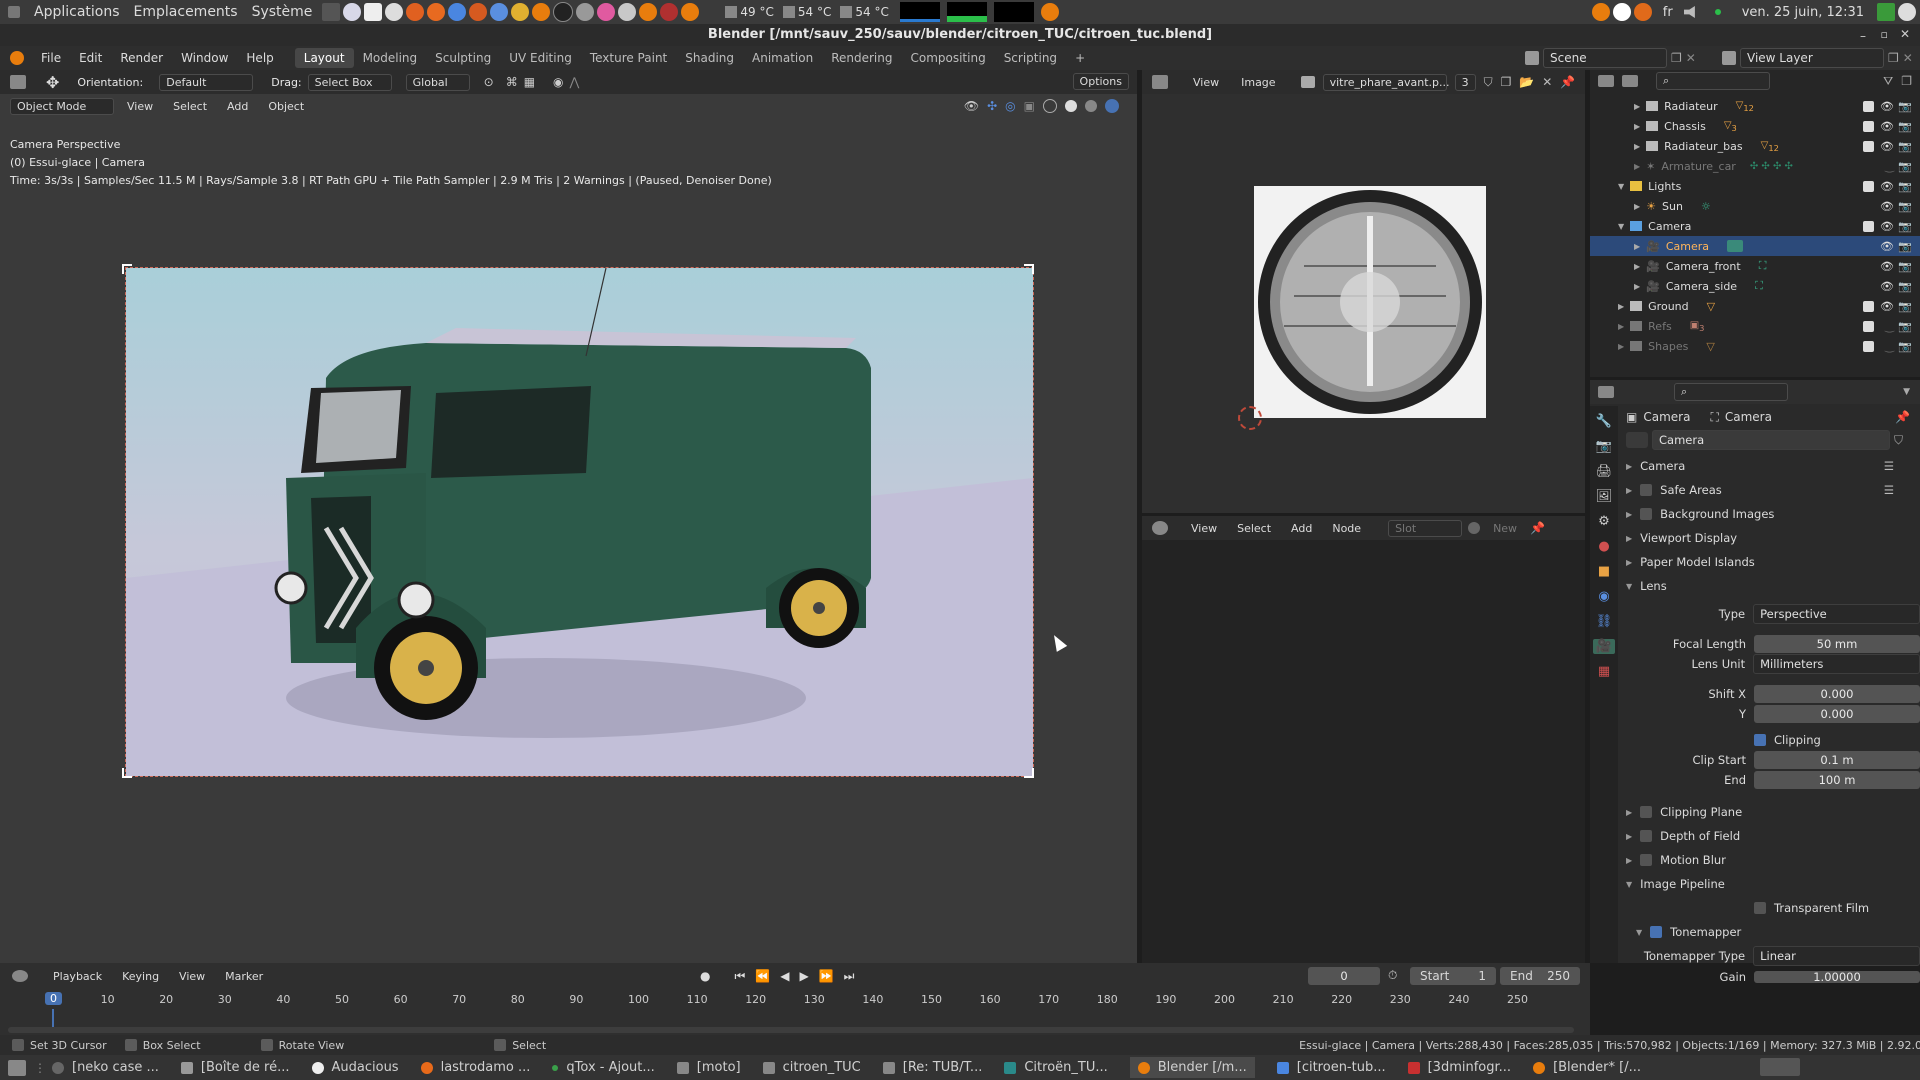 This screenshot has width=1920, height=1080. Describe the element at coordinates (1254, 528) in the screenshot. I see `node-menu-select: Select` at that location.